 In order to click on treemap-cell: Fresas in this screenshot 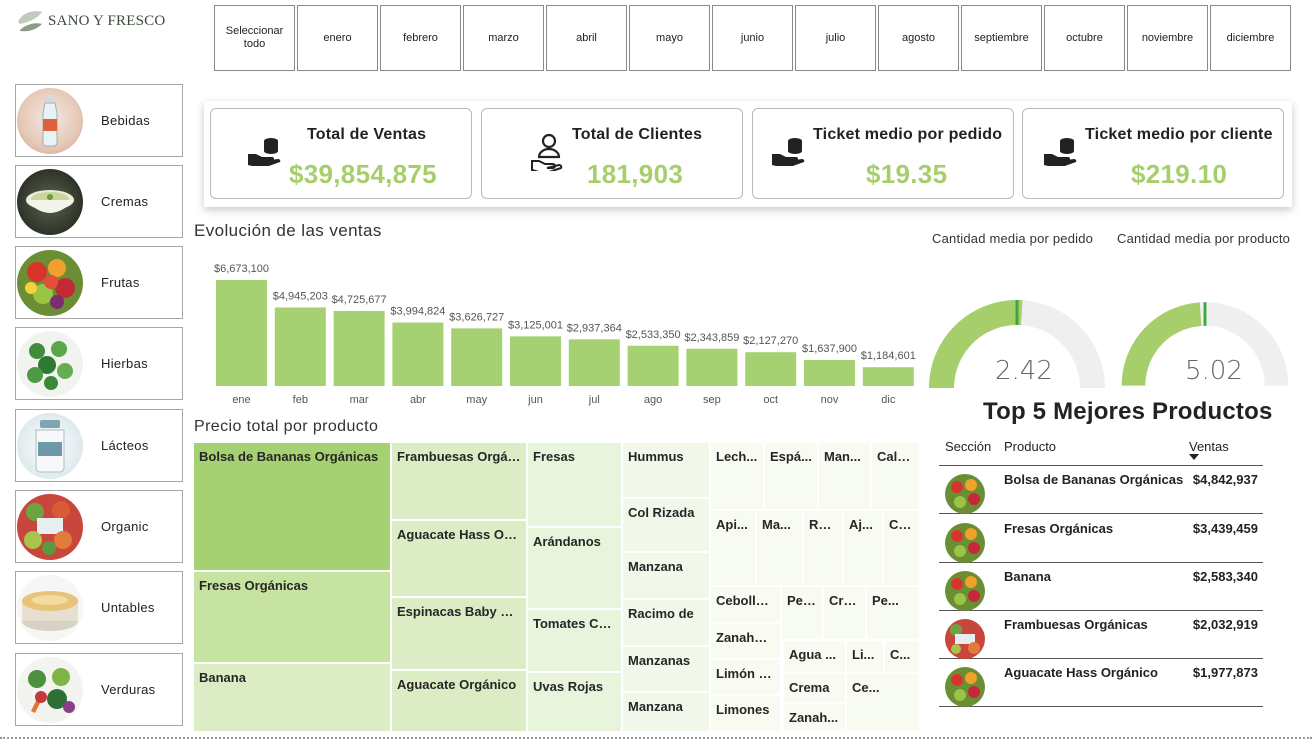, I will do `click(574, 484)`.